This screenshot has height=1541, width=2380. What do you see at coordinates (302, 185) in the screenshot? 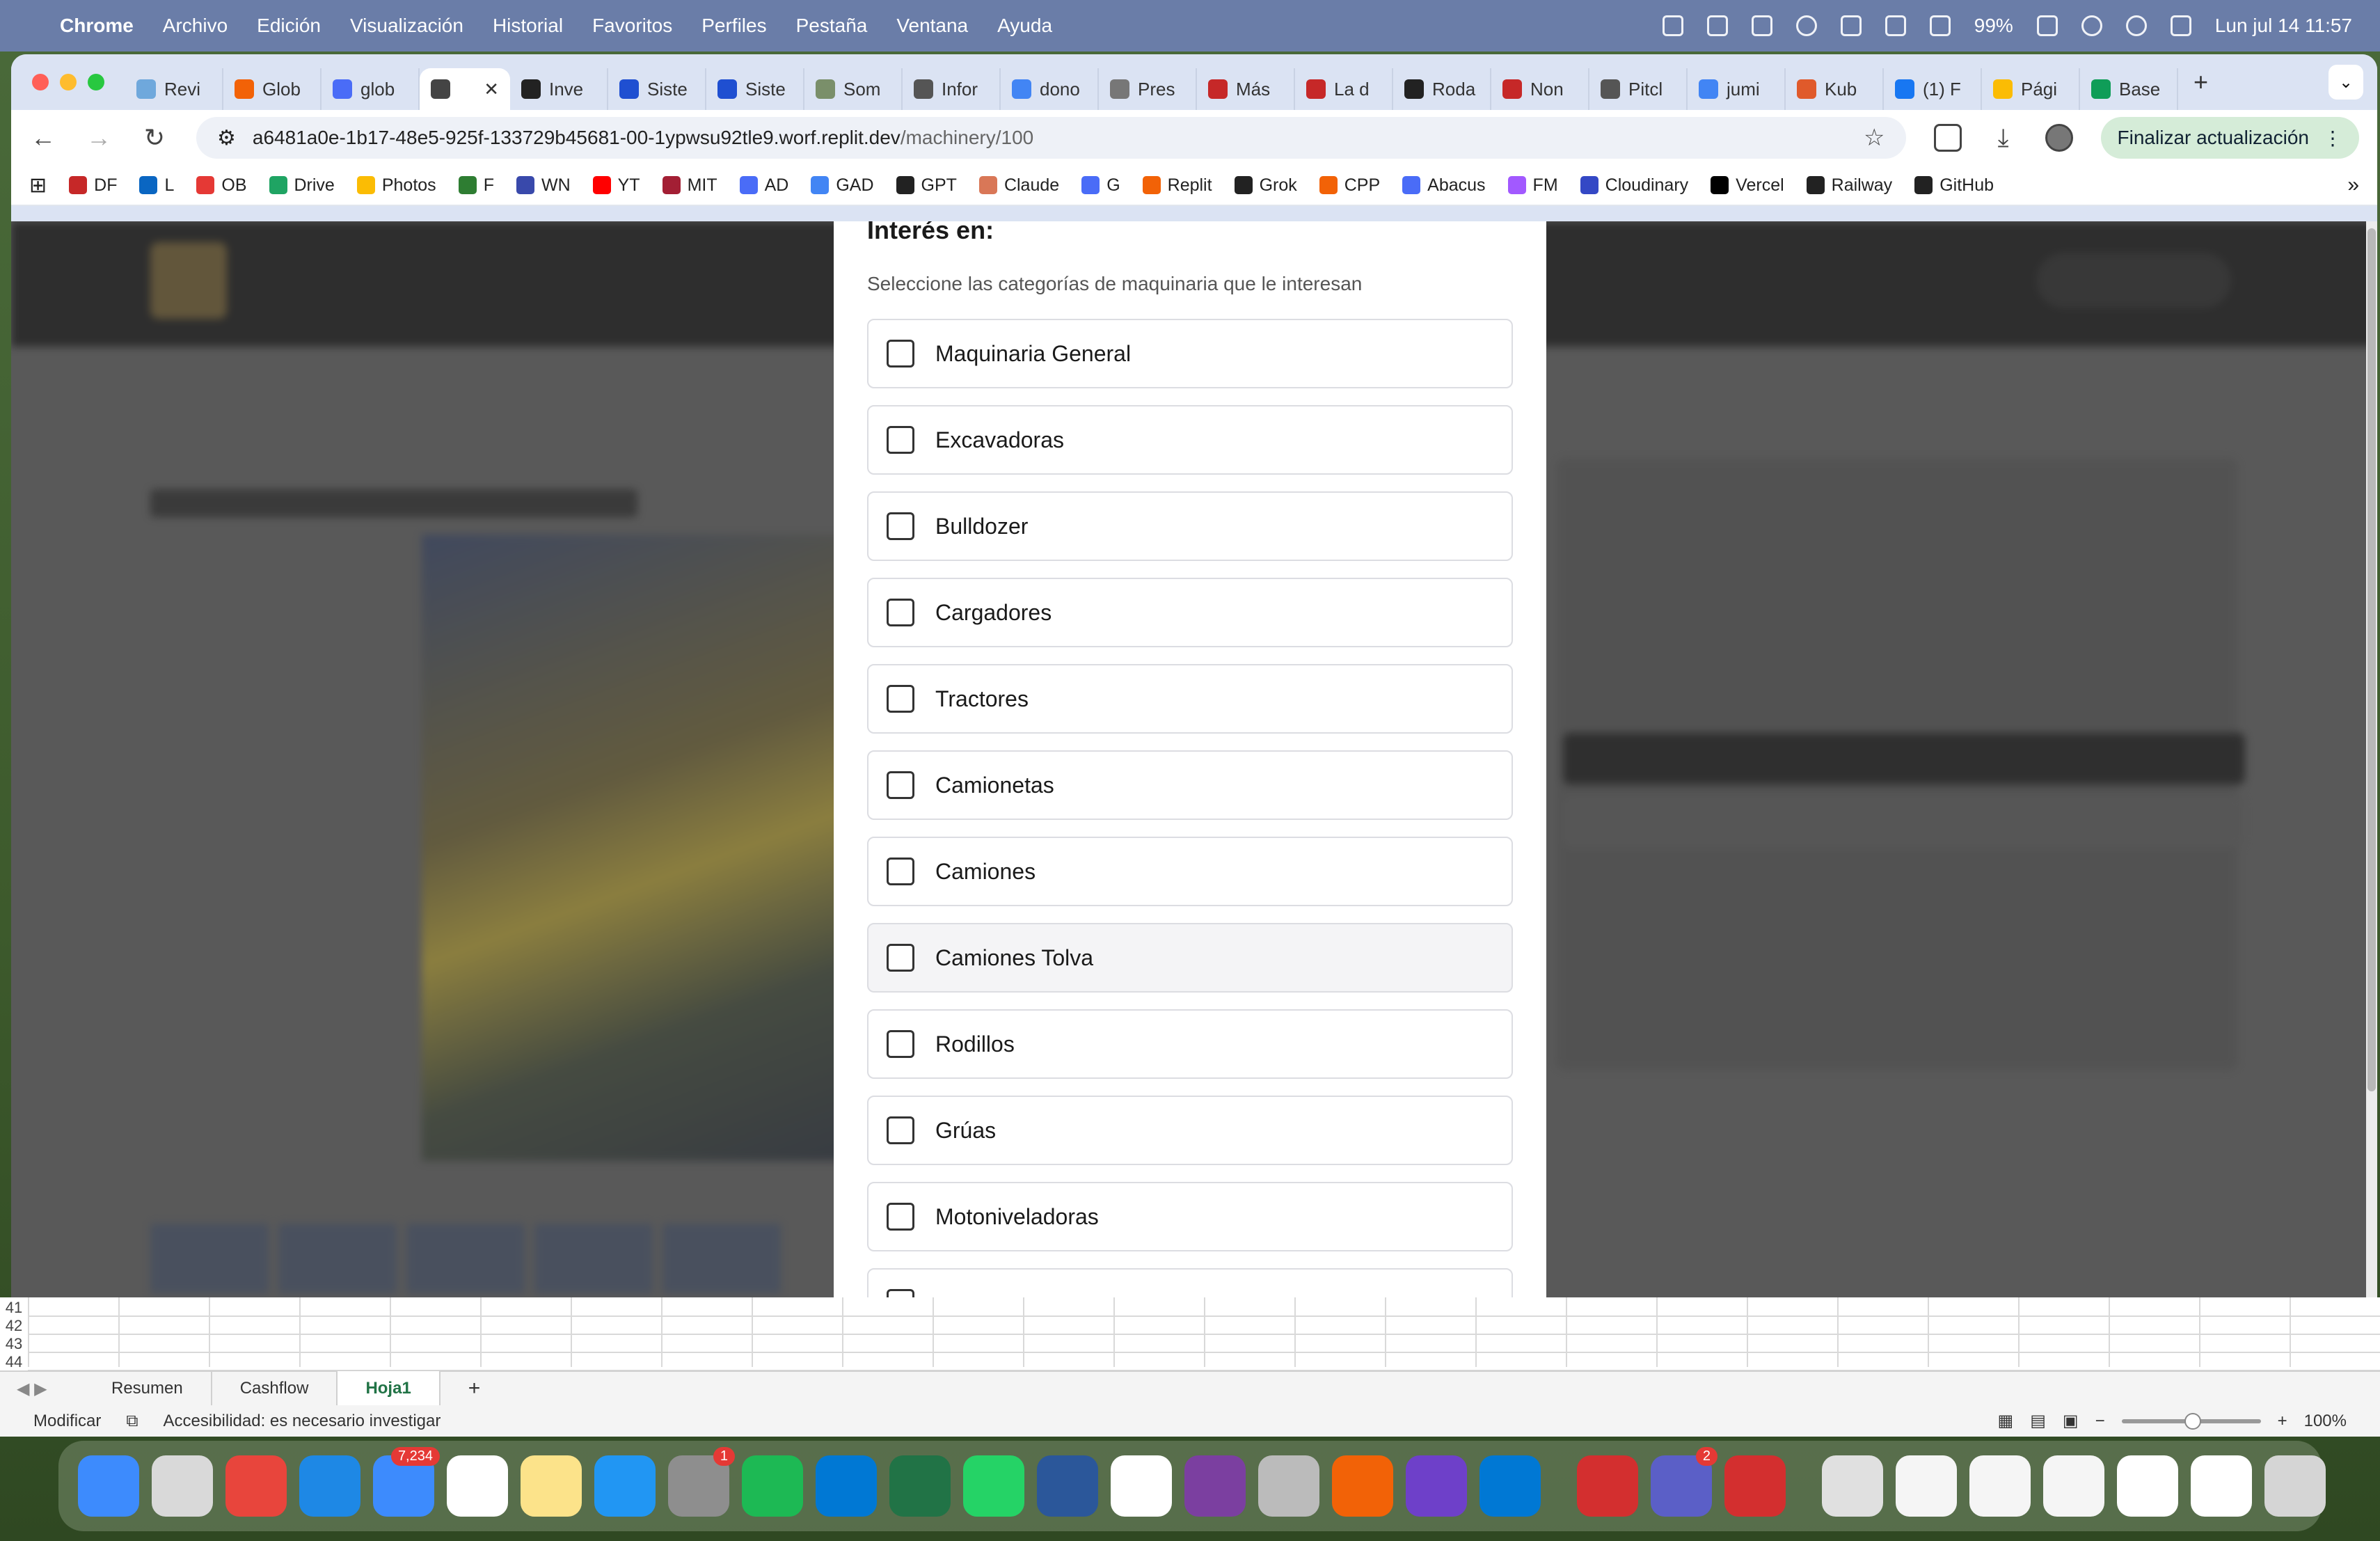
I see `bookmark-item: Drive` at bounding box center [302, 185].